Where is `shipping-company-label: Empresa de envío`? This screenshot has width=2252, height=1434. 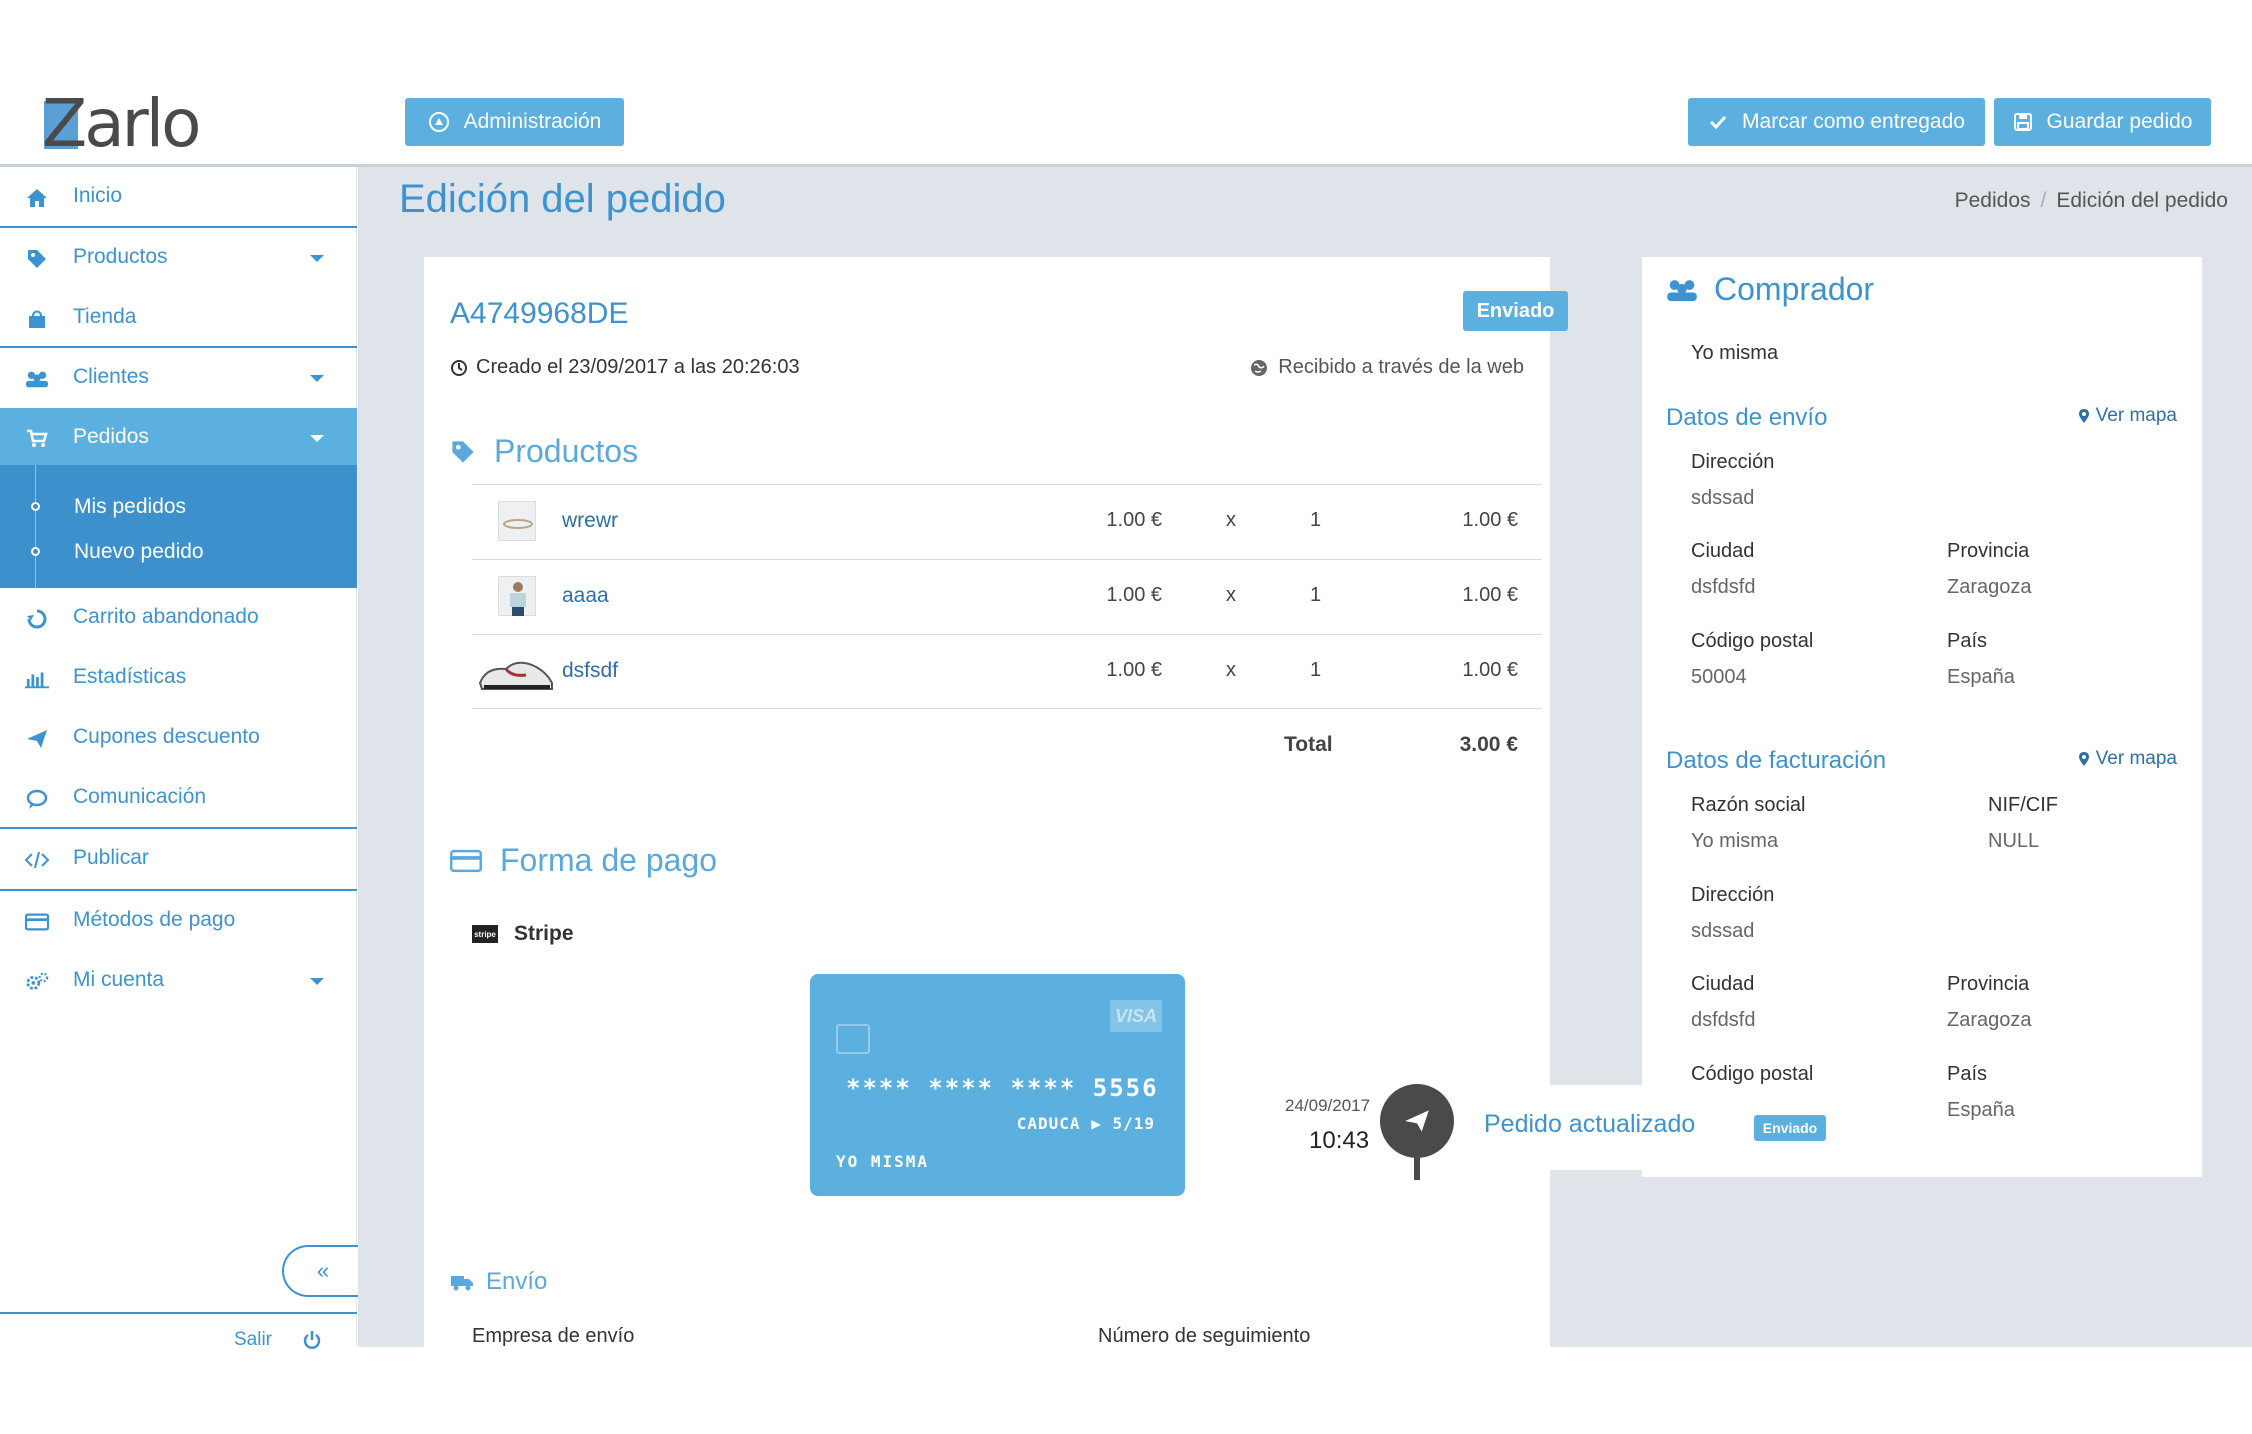
shipping-company-label: Empresa de envío is located at coordinates (553, 1336).